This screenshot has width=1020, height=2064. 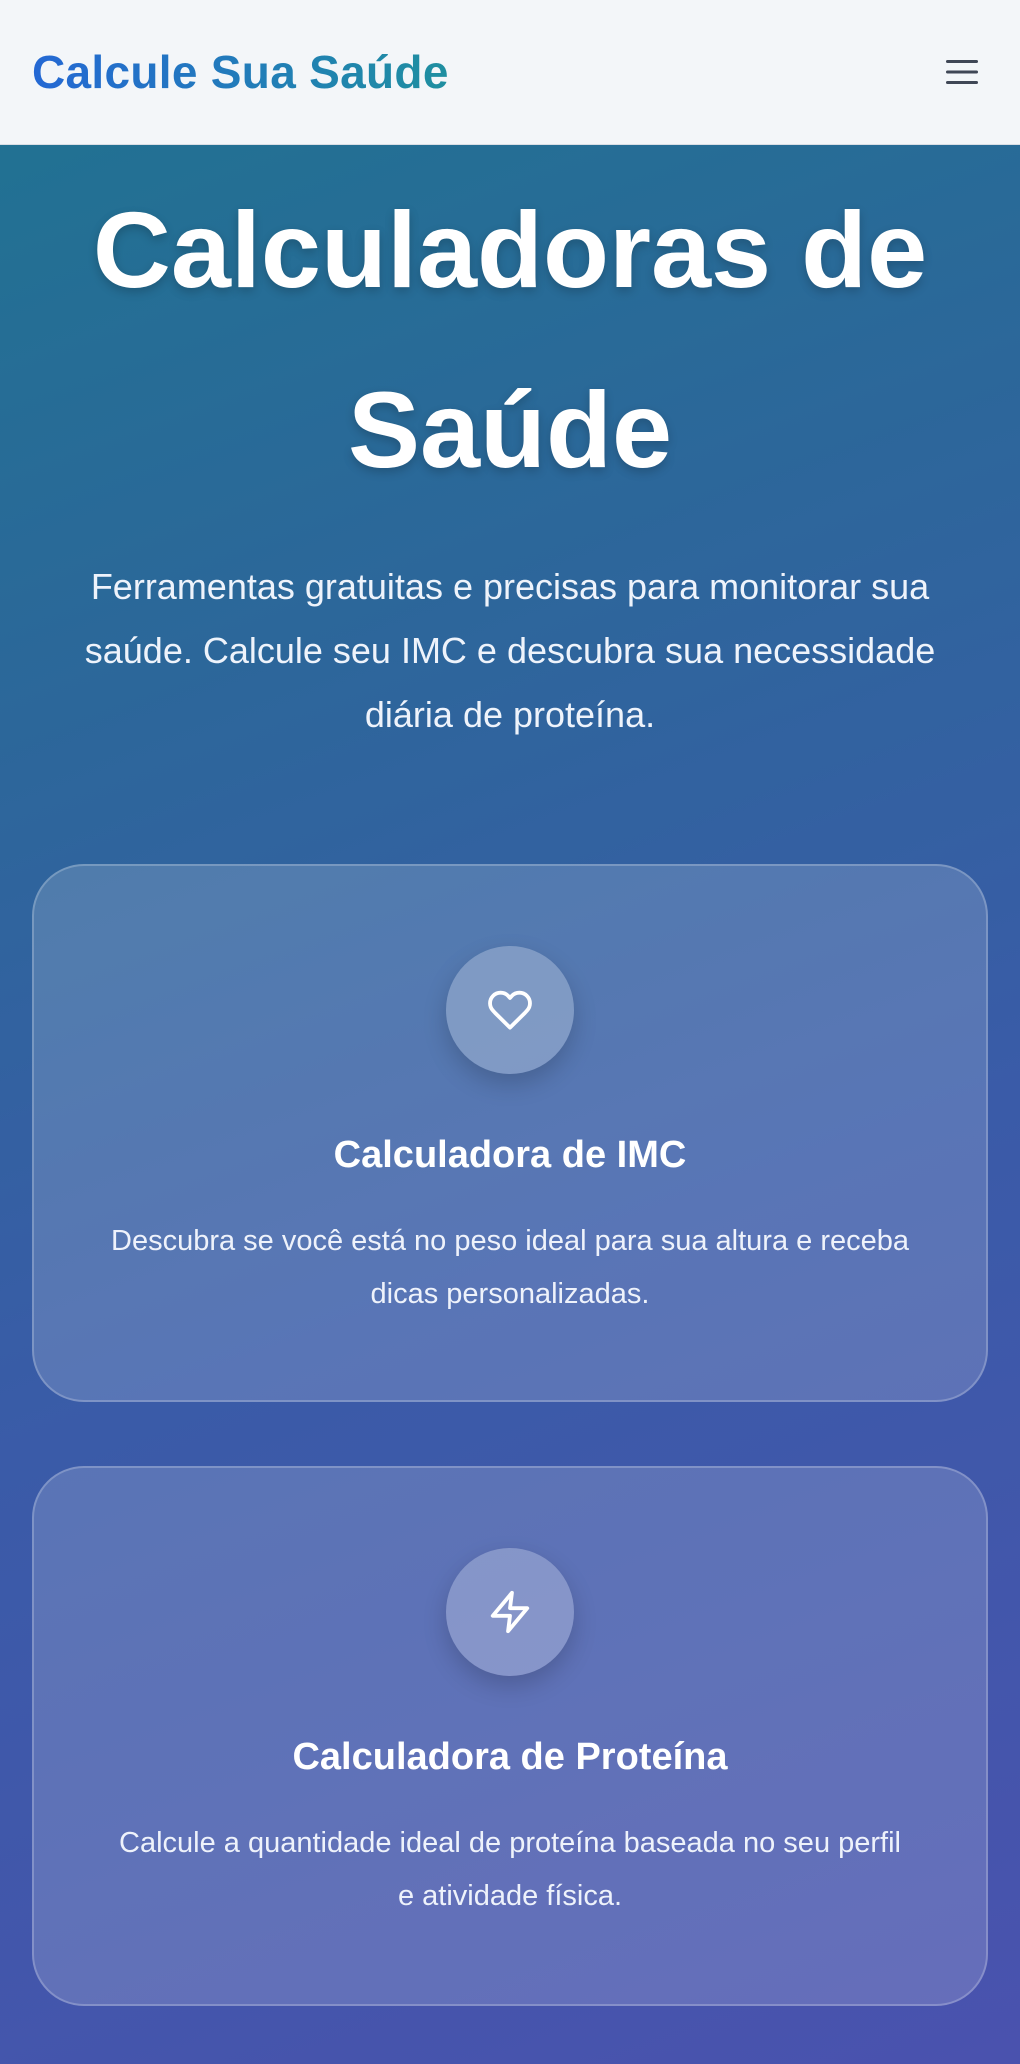 I want to click on protein-icon-circle, so click(x=510, y=1612).